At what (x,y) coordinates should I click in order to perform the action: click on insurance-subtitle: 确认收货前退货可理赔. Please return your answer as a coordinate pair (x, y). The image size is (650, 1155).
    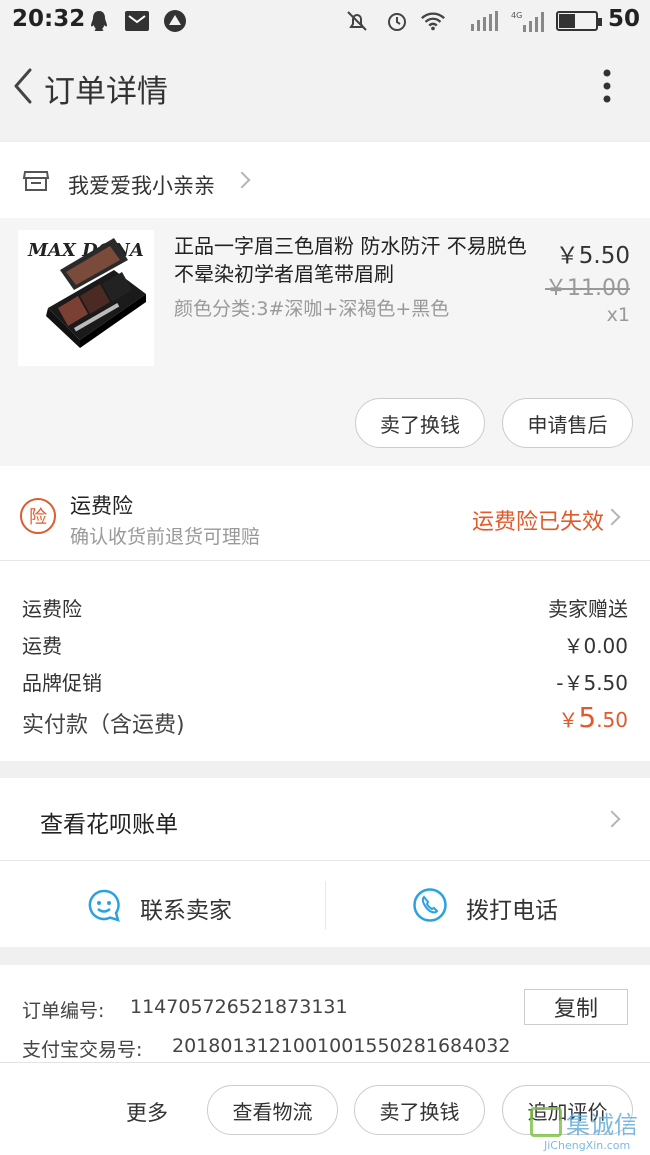
    Looking at the image, I should click on (165, 537).